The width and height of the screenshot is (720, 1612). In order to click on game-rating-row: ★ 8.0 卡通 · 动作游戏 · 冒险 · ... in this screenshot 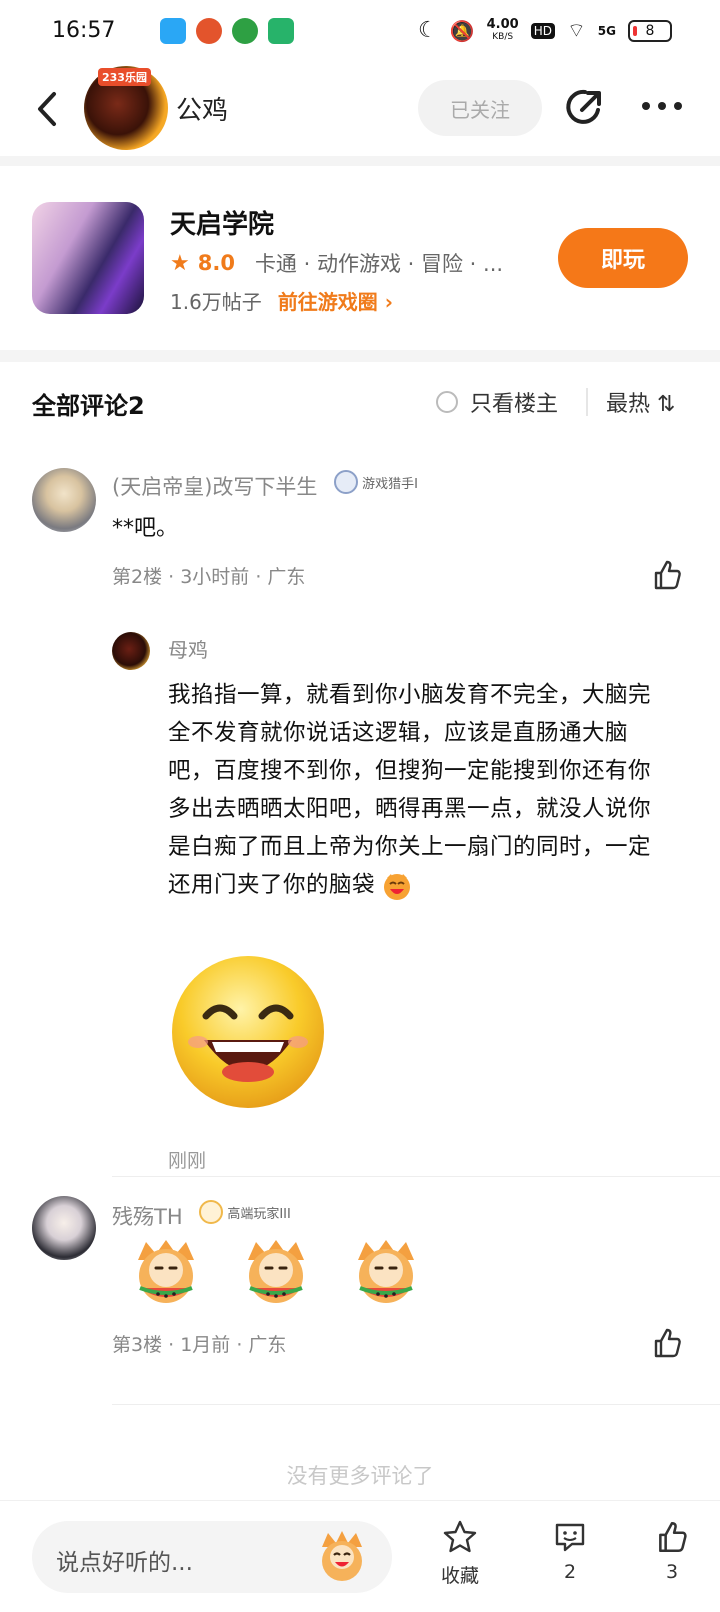, I will do `click(336, 263)`.